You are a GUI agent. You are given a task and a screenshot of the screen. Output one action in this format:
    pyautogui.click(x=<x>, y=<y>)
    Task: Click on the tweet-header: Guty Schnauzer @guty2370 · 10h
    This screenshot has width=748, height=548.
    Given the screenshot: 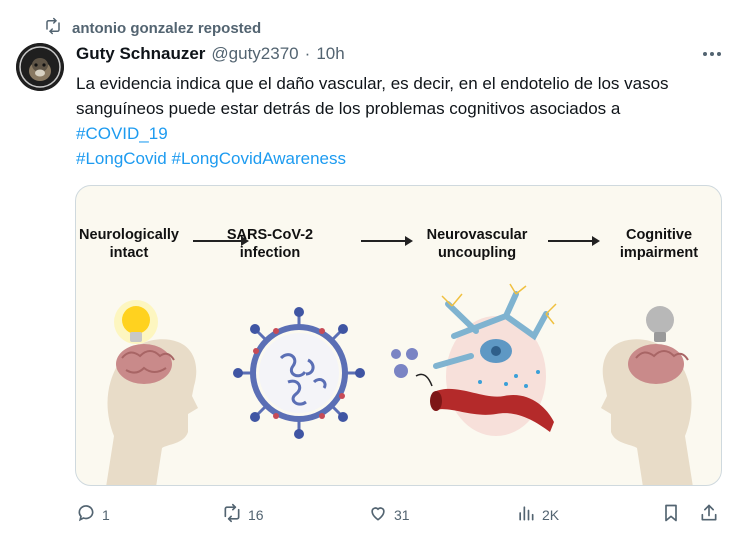 What is the action you would take?
    pyautogui.click(x=210, y=54)
    